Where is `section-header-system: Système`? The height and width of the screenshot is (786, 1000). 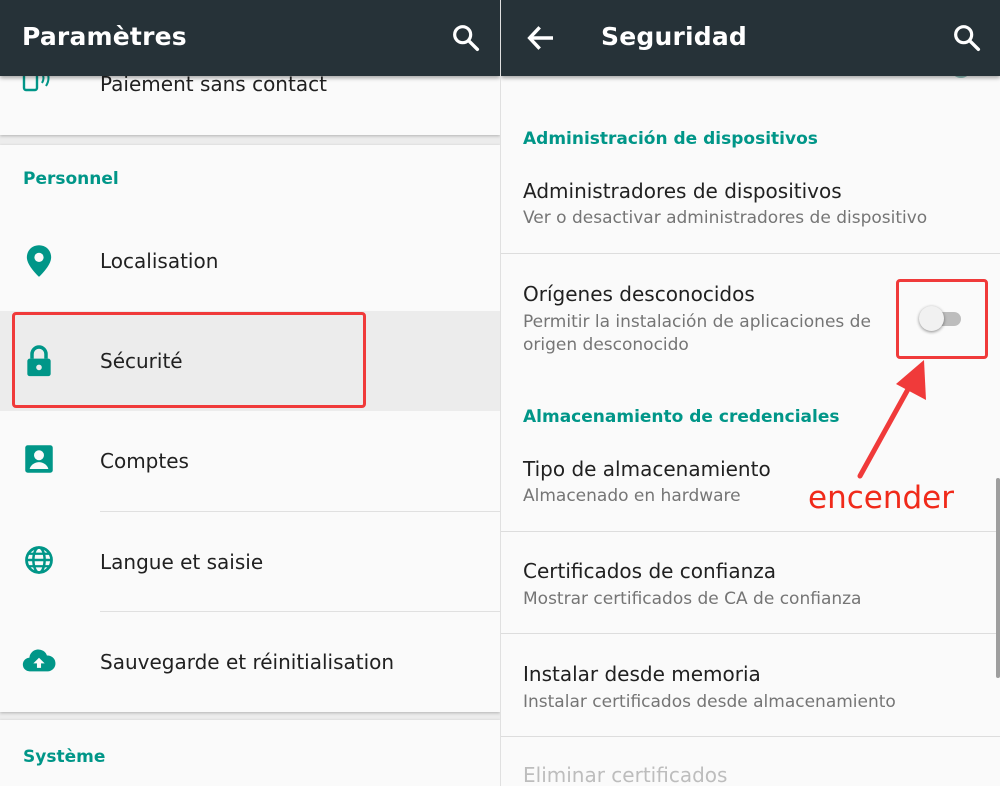 section-header-system: Système is located at coordinates (64, 757).